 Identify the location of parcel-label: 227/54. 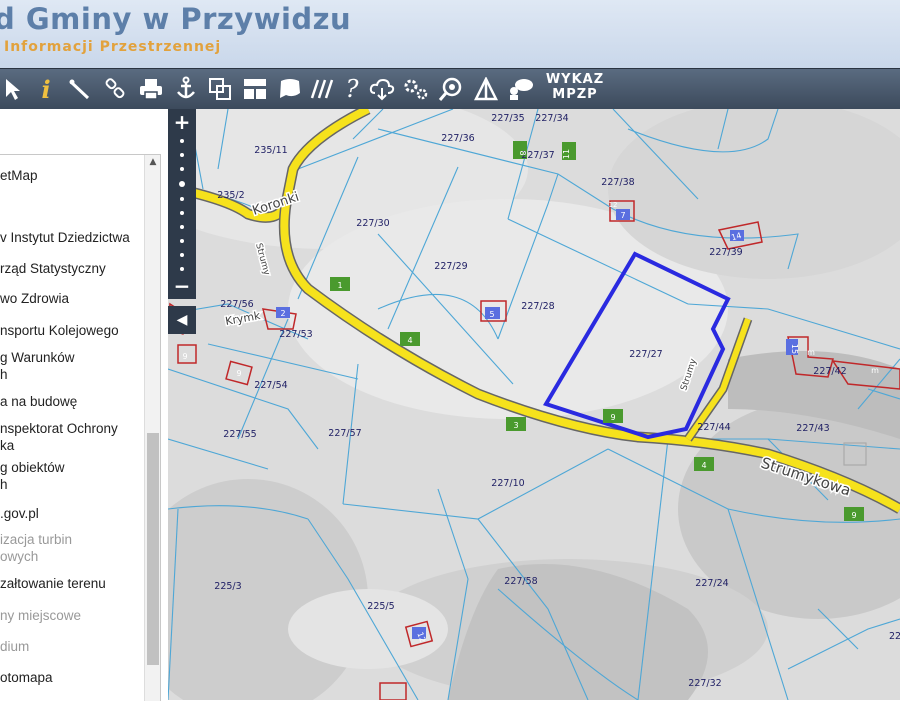
(270, 385).